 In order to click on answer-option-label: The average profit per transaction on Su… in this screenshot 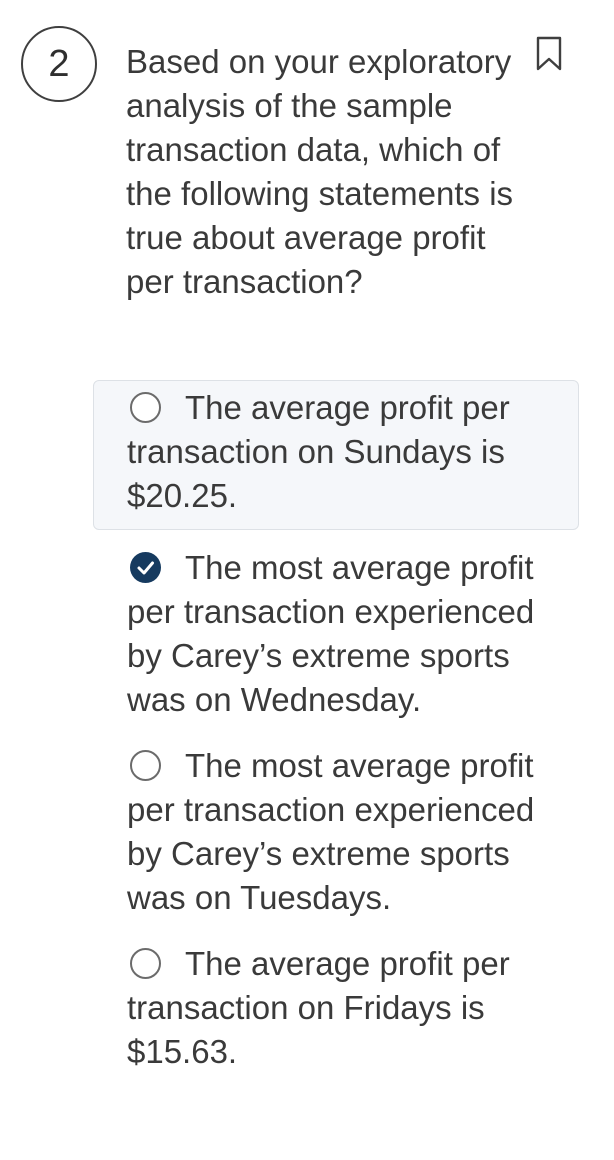, I will do `click(318, 451)`.